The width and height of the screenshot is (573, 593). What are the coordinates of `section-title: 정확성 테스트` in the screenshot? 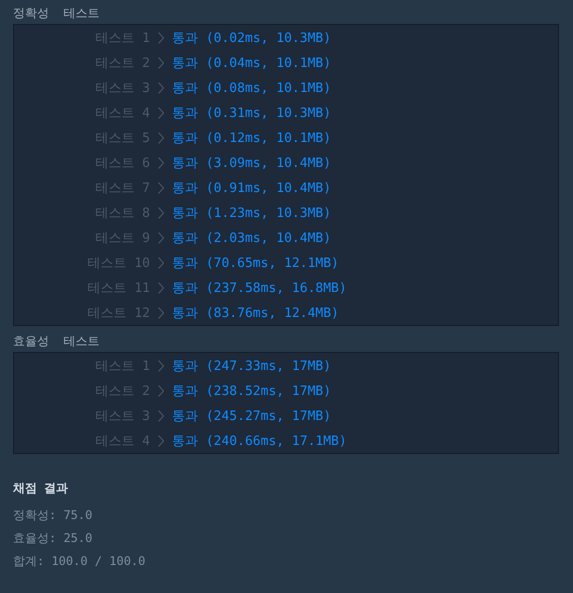 It's located at (56, 13).